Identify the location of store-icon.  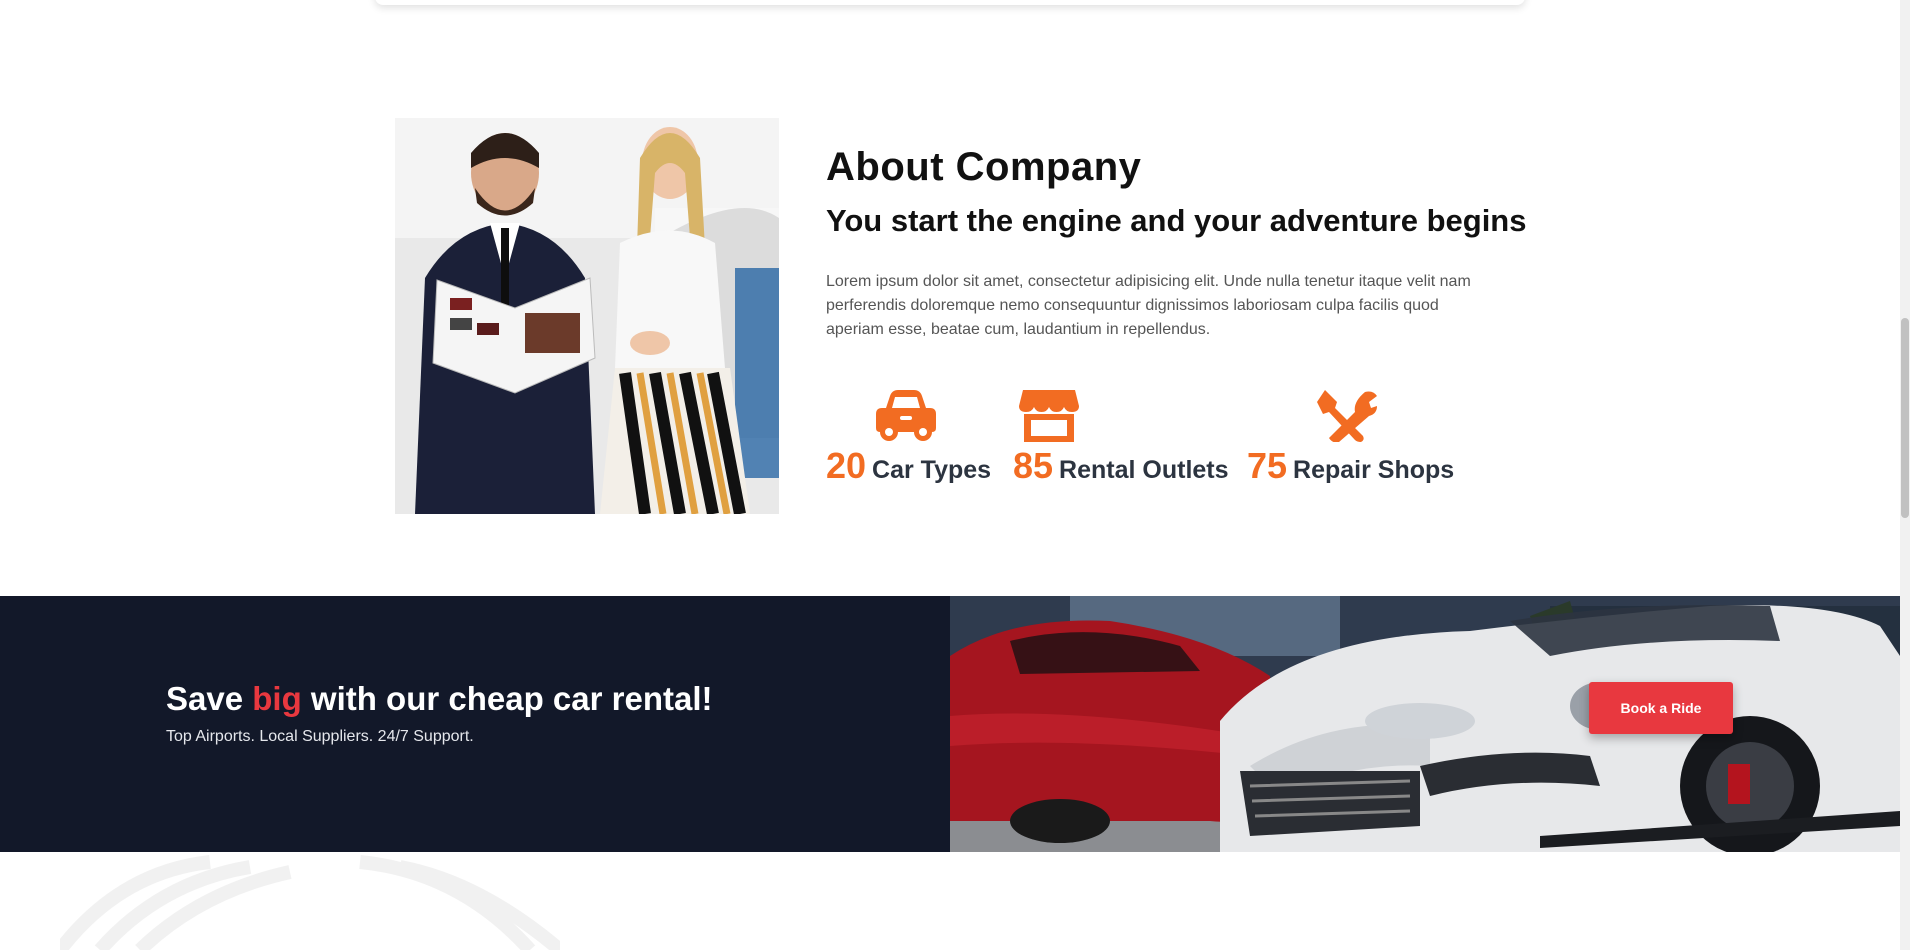
(1049, 416).